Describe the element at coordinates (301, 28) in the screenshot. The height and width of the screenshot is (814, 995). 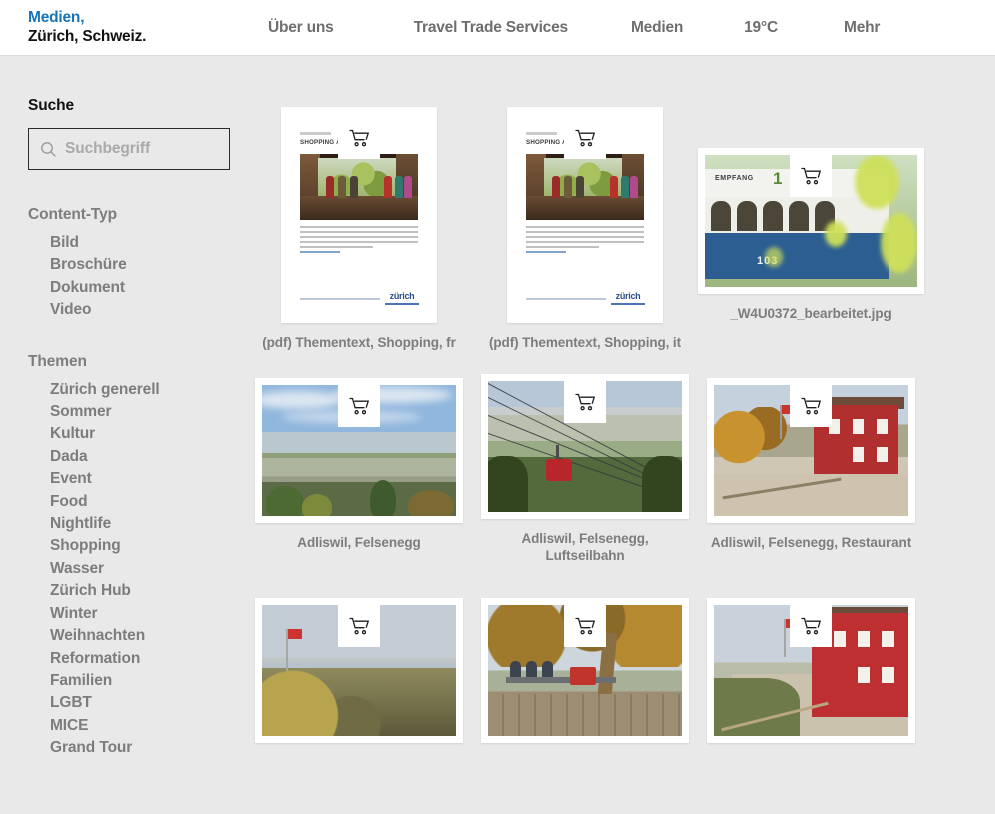
I see `nav-item-ueber-uns: Über uns` at that location.